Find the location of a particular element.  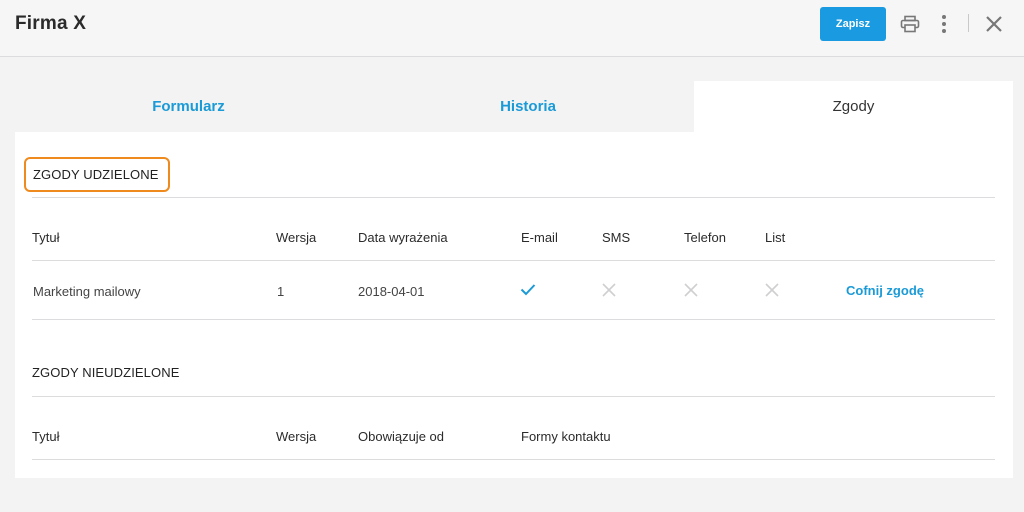

check-icon is located at coordinates (528, 292).